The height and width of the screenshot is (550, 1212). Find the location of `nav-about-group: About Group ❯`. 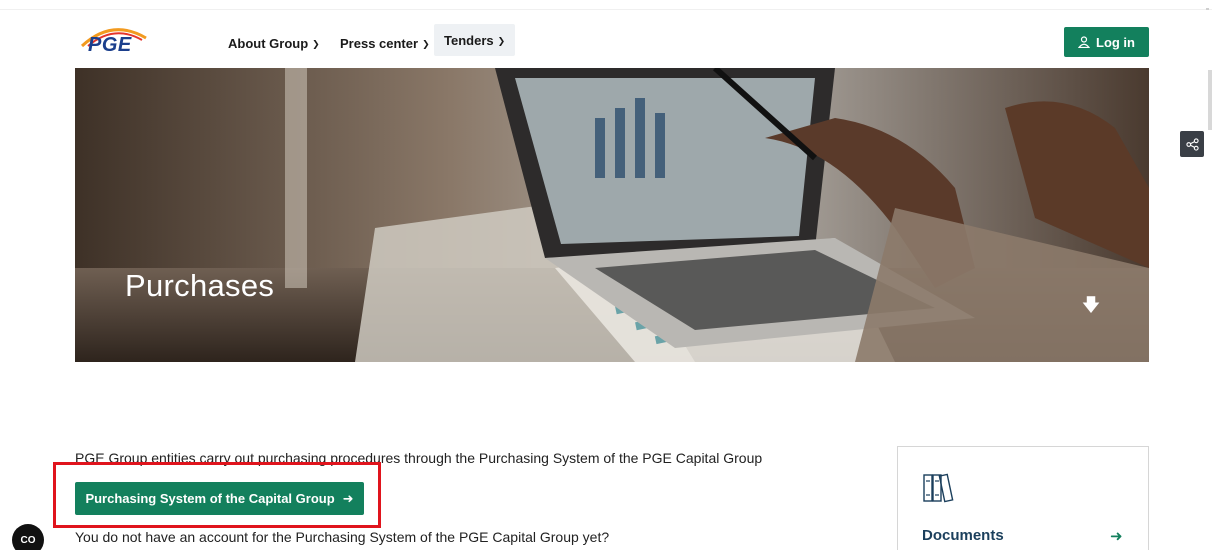

nav-about-group: About Group ❯ is located at coordinates (274, 43).